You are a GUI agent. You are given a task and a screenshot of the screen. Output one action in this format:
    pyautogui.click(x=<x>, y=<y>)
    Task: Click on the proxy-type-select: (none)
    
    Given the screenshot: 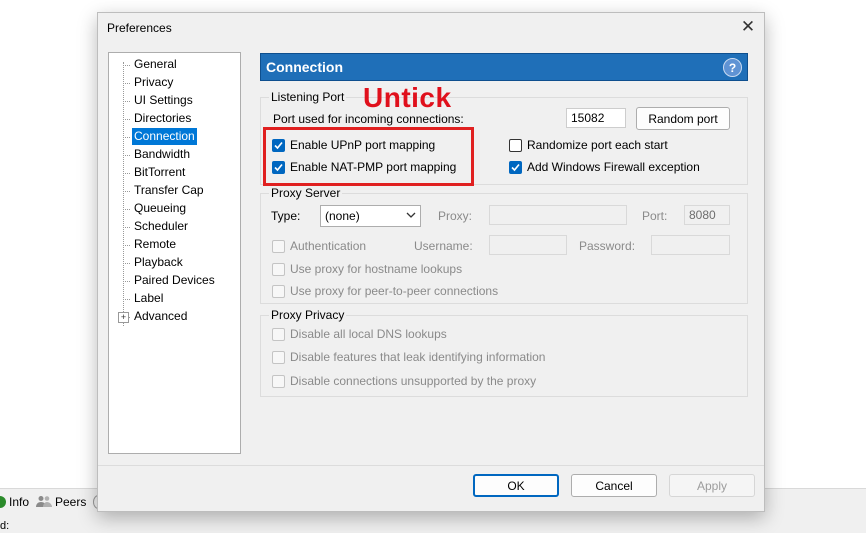 What is the action you would take?
    pyautogui.click(x=370, y=216)
    